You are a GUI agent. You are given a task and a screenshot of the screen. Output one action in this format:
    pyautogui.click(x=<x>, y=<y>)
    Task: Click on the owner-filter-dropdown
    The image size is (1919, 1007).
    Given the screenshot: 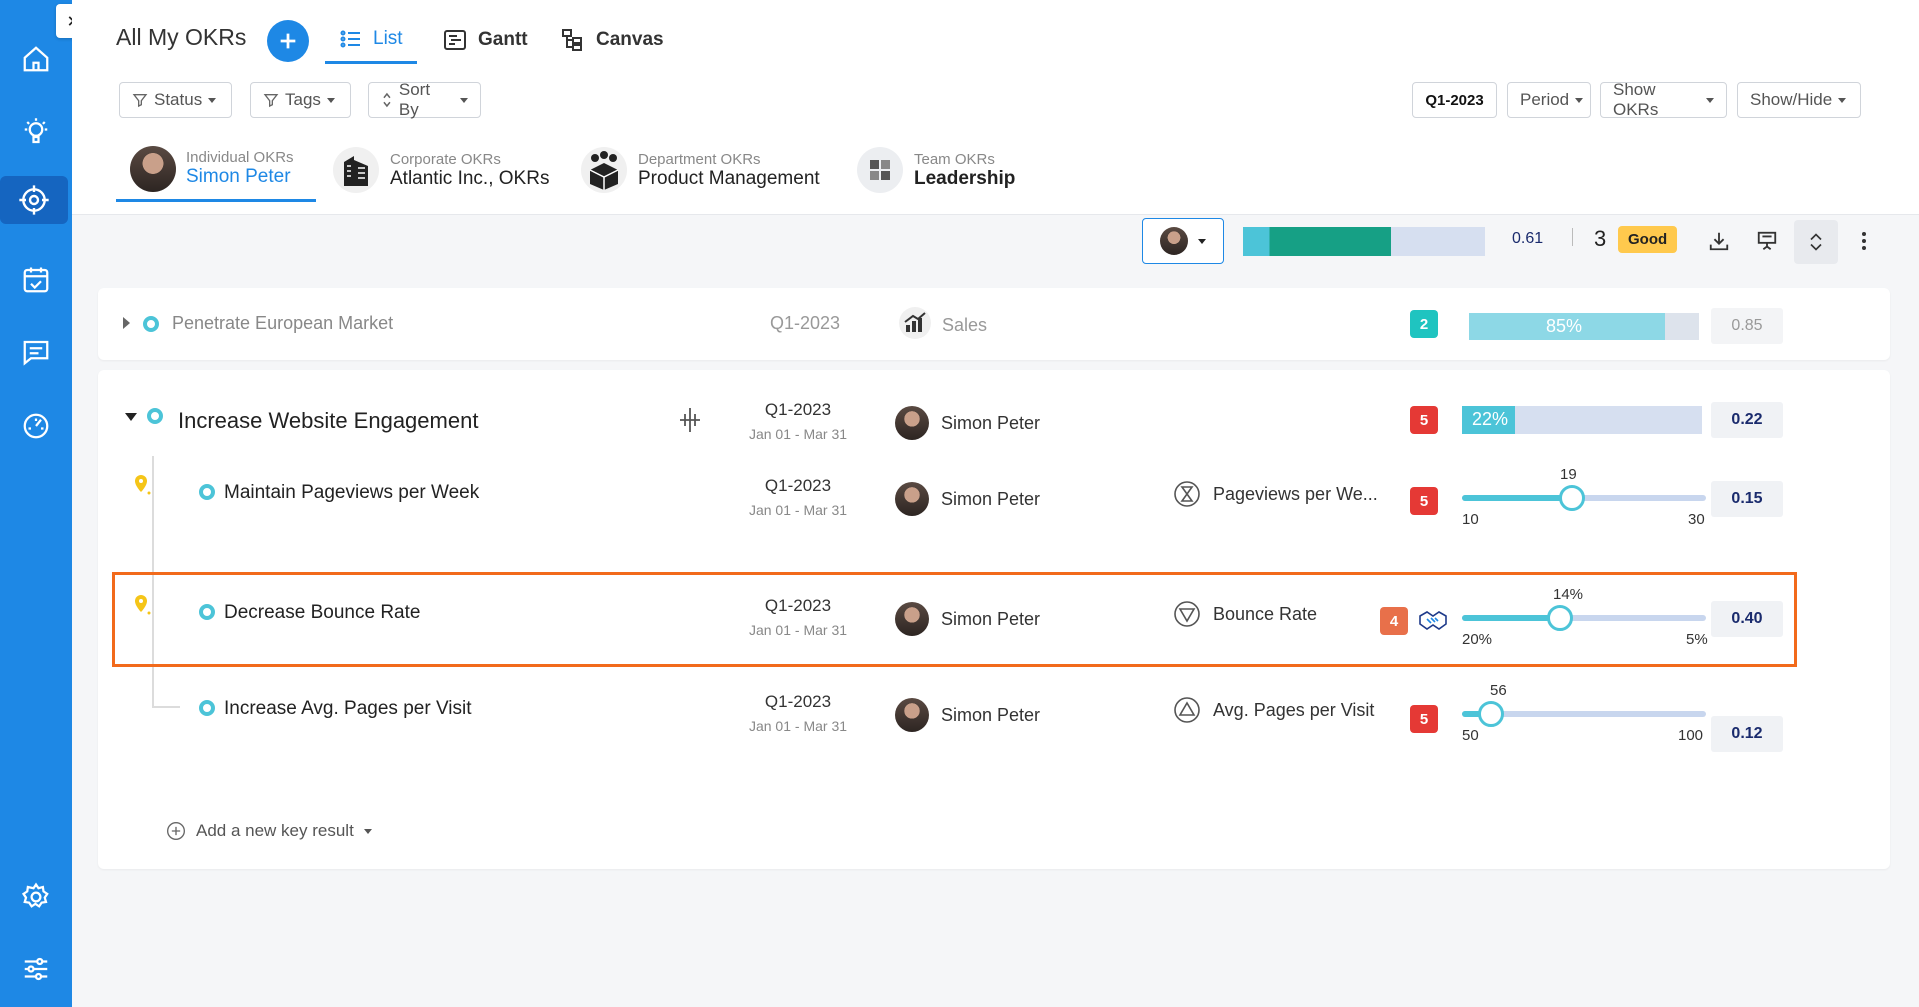 What is the action you would take?
    pyautogui.click(x=1183, y=241)
    